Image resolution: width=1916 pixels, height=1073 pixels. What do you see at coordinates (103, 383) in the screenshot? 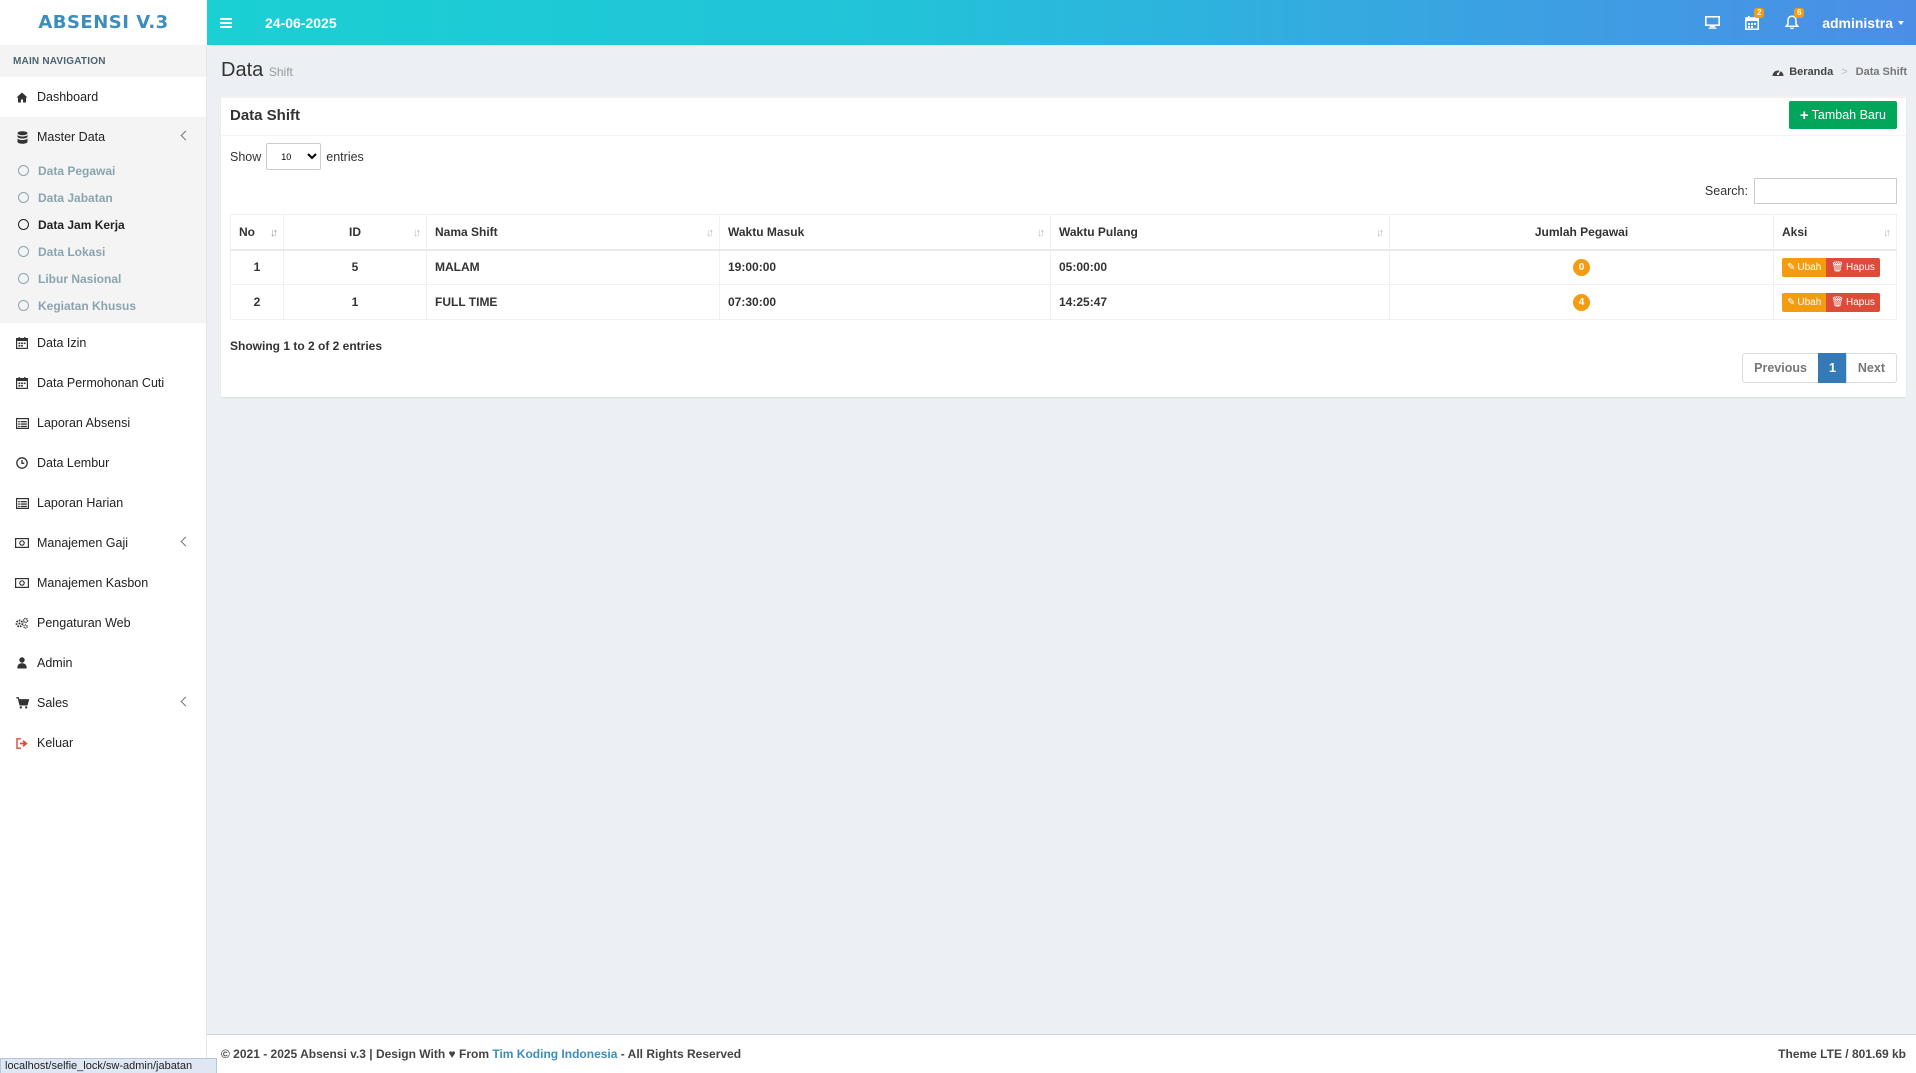
I see `sidebar-item-data-permohonan-cuti: Data Permohonan Cuti` at bounding box center [103, 383].